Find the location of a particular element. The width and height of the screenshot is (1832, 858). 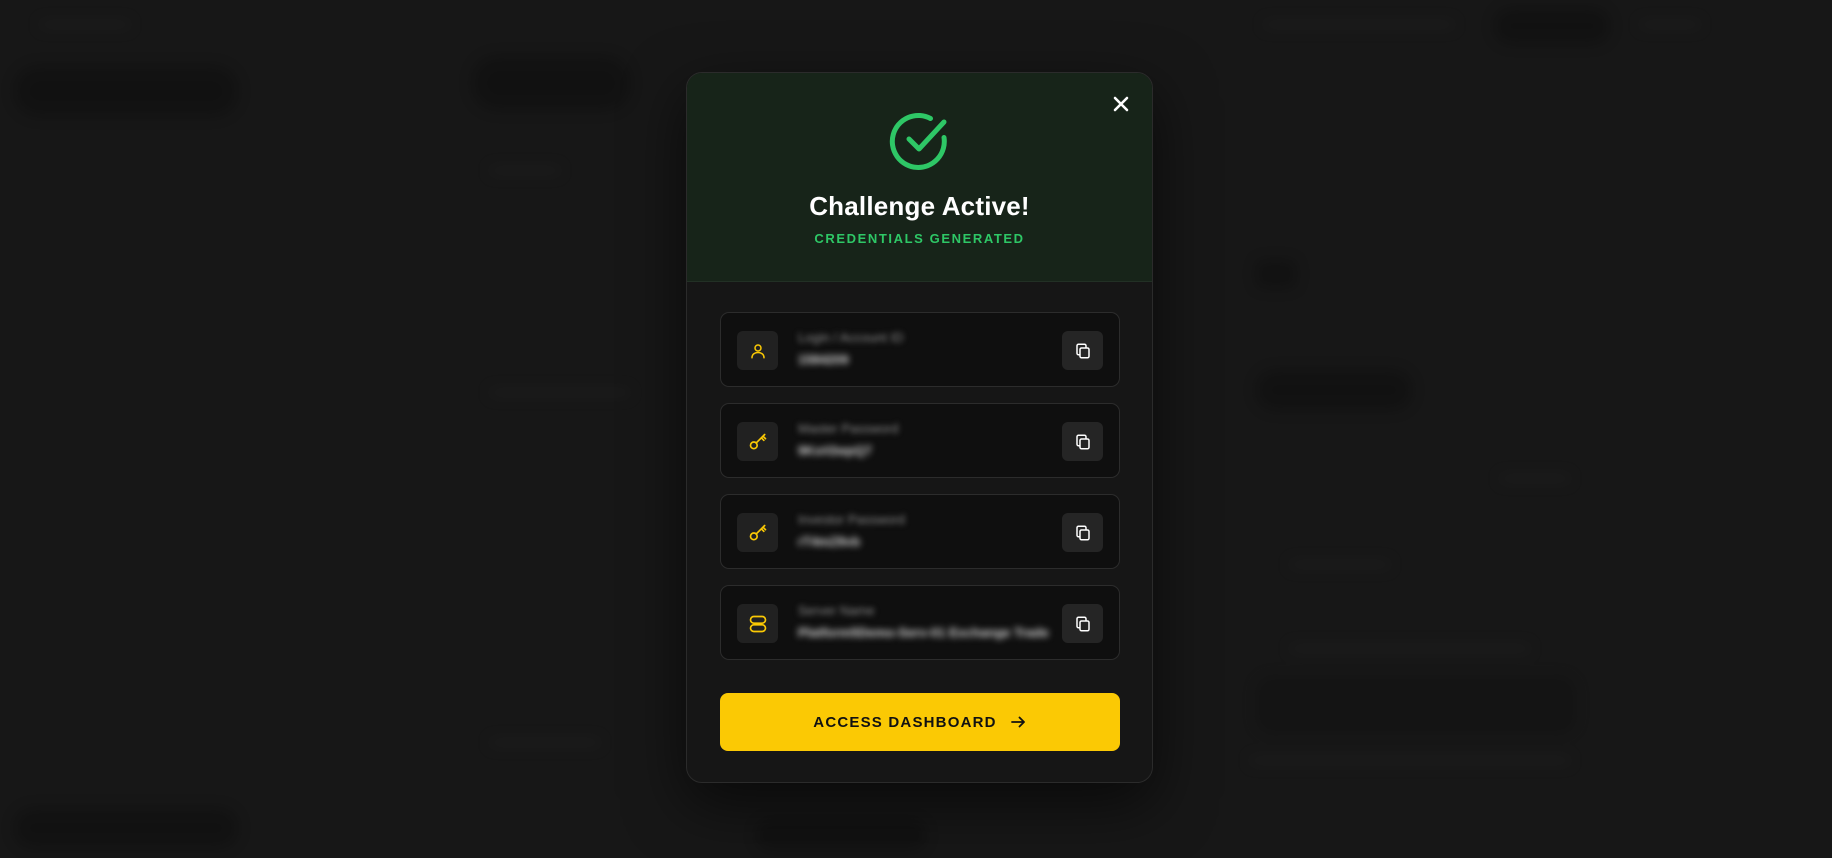

credential-label: Server Name is located at coordinates (836, 610).